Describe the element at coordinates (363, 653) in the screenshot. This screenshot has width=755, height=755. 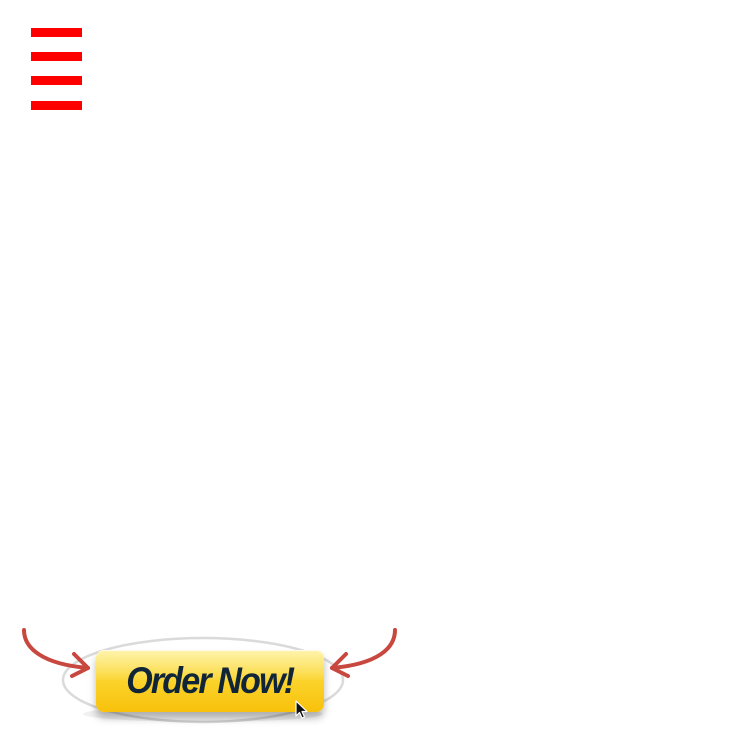
I see `right-arrow-icon` at that location.